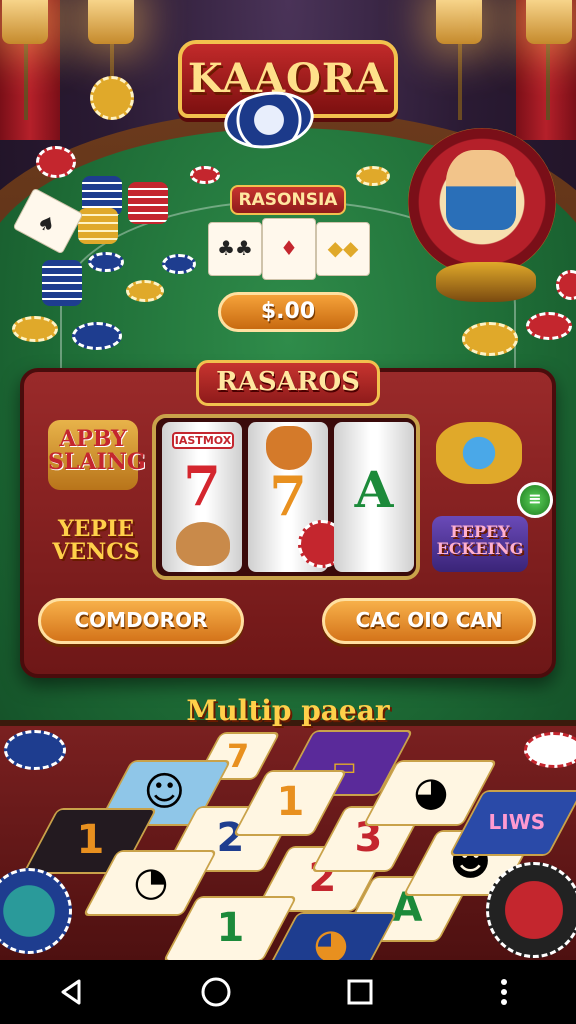  Describe the element at coordinates (480, 544) in the screenshot. I see `right-badge-bottom: FEPEY ECKEING` at that location.